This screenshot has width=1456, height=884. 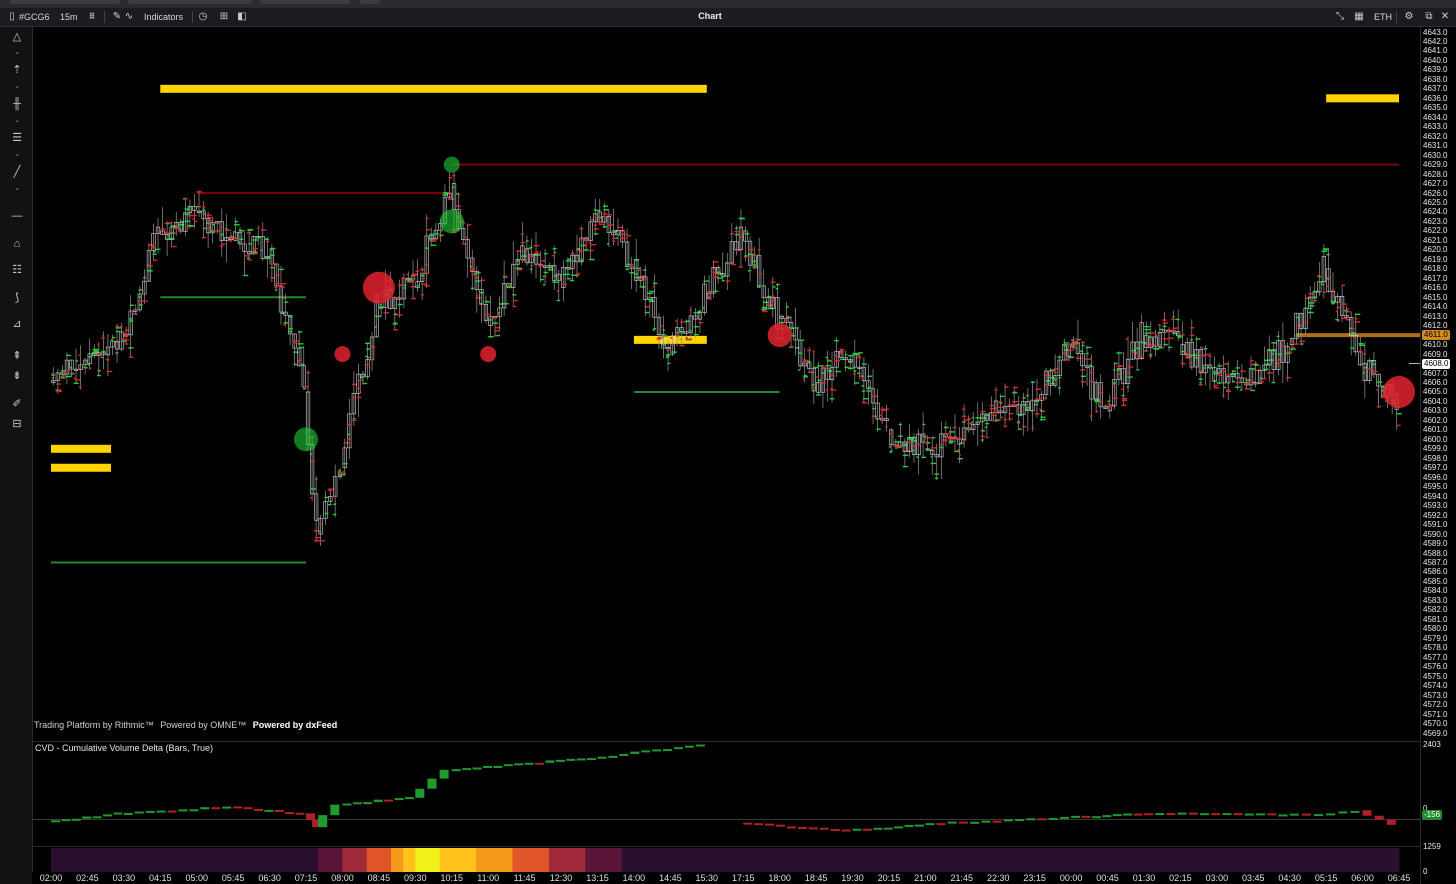 What do you see at coordinates (17, 324) in the screenshot?
I see `ruler-icon: ⊿` at bounding box center [17, 324].